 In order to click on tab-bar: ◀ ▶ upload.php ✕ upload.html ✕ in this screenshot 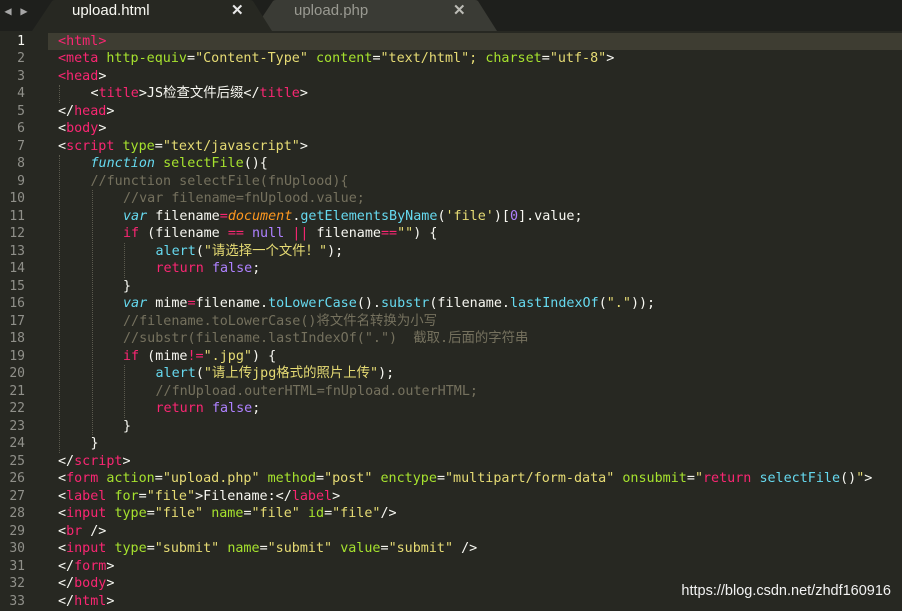, I will do `click(451, 15)`.